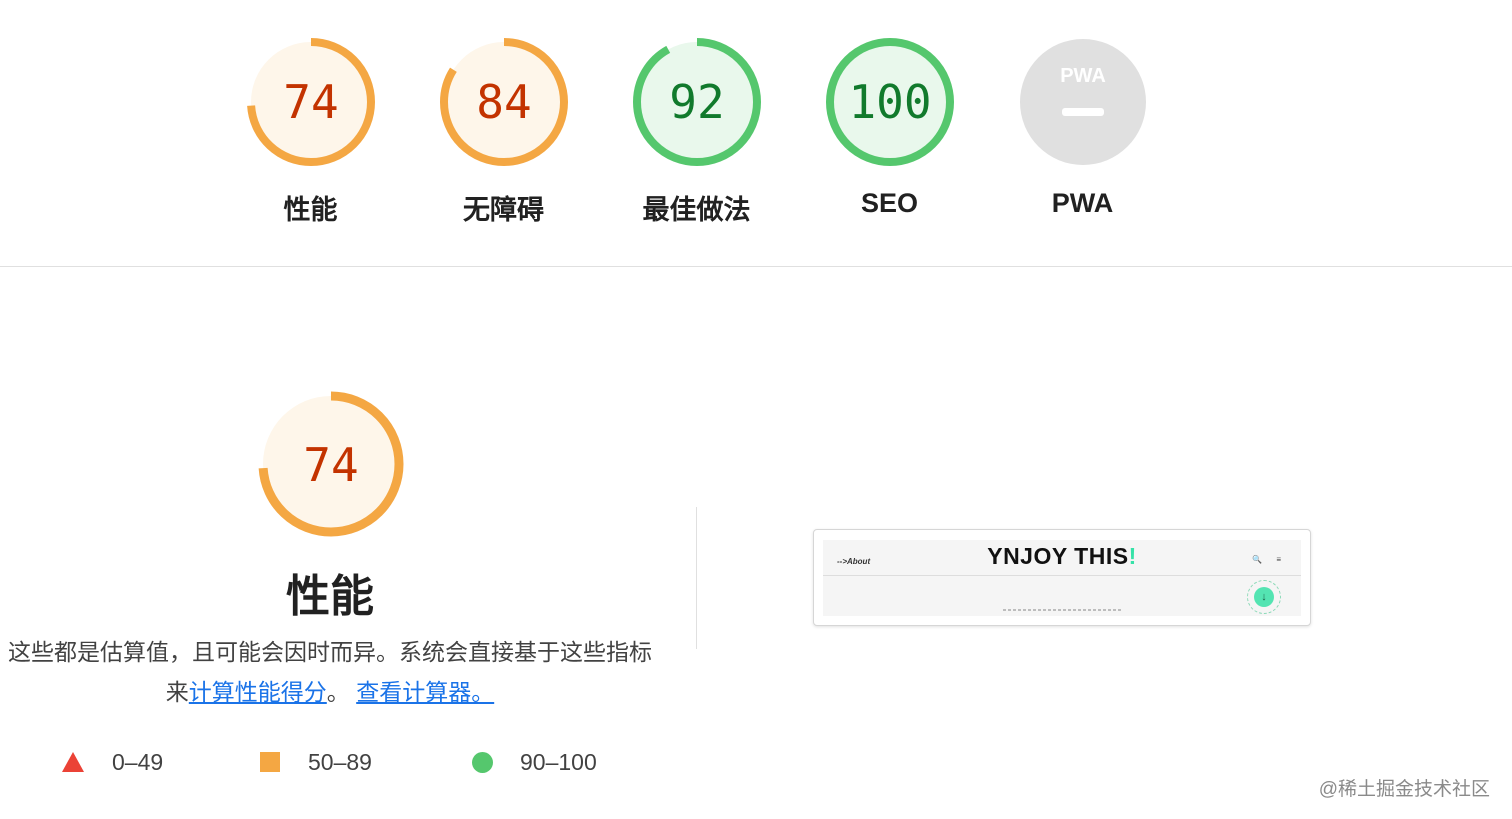 This screenshot has width=1512, height=819. I want to click on gauge-best-practices: 92 最佳做法, so click(696, 131).